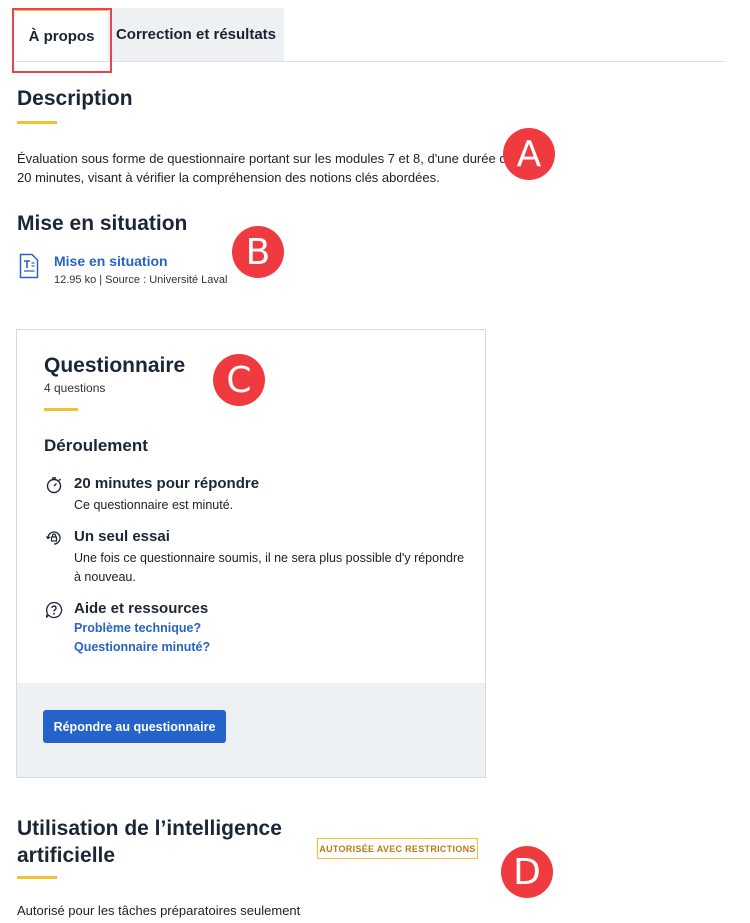 The width and height of the screenshot is (750, 923). I want to click on answer-questionnaire-button: Répondre au questionnaire, so click(134, 726).